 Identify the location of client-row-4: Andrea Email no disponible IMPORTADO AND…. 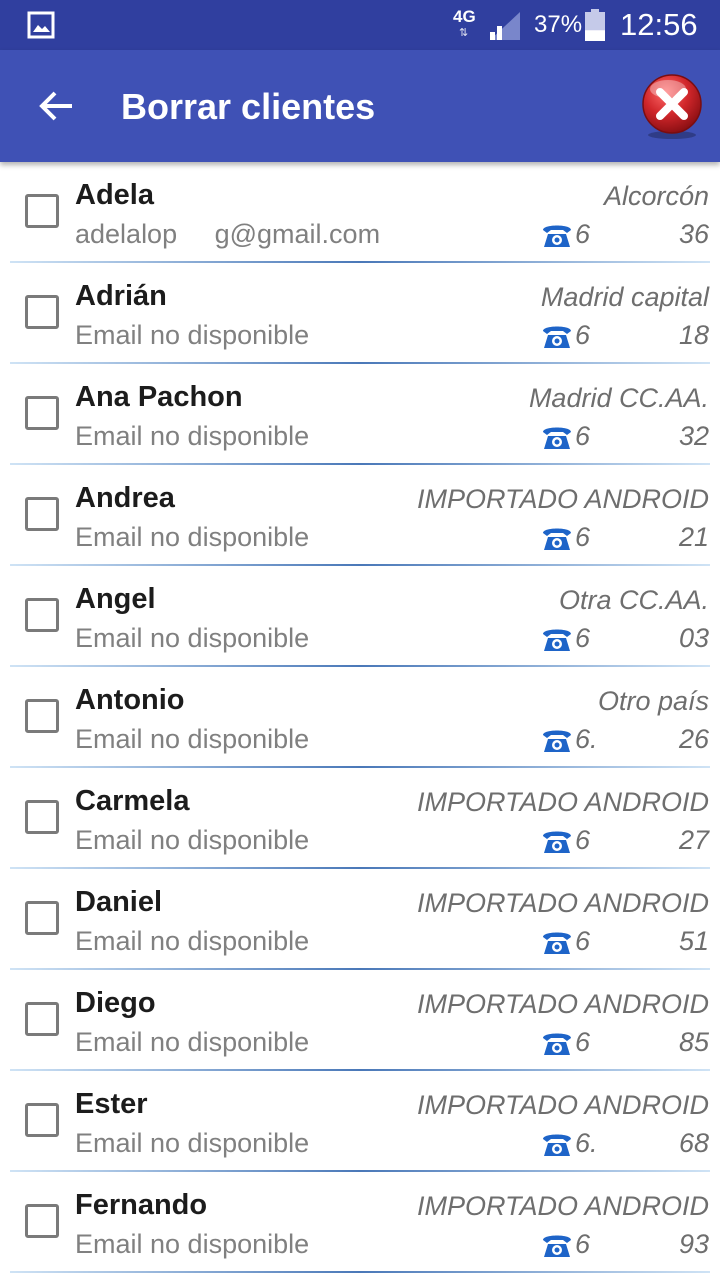
(360, 515).